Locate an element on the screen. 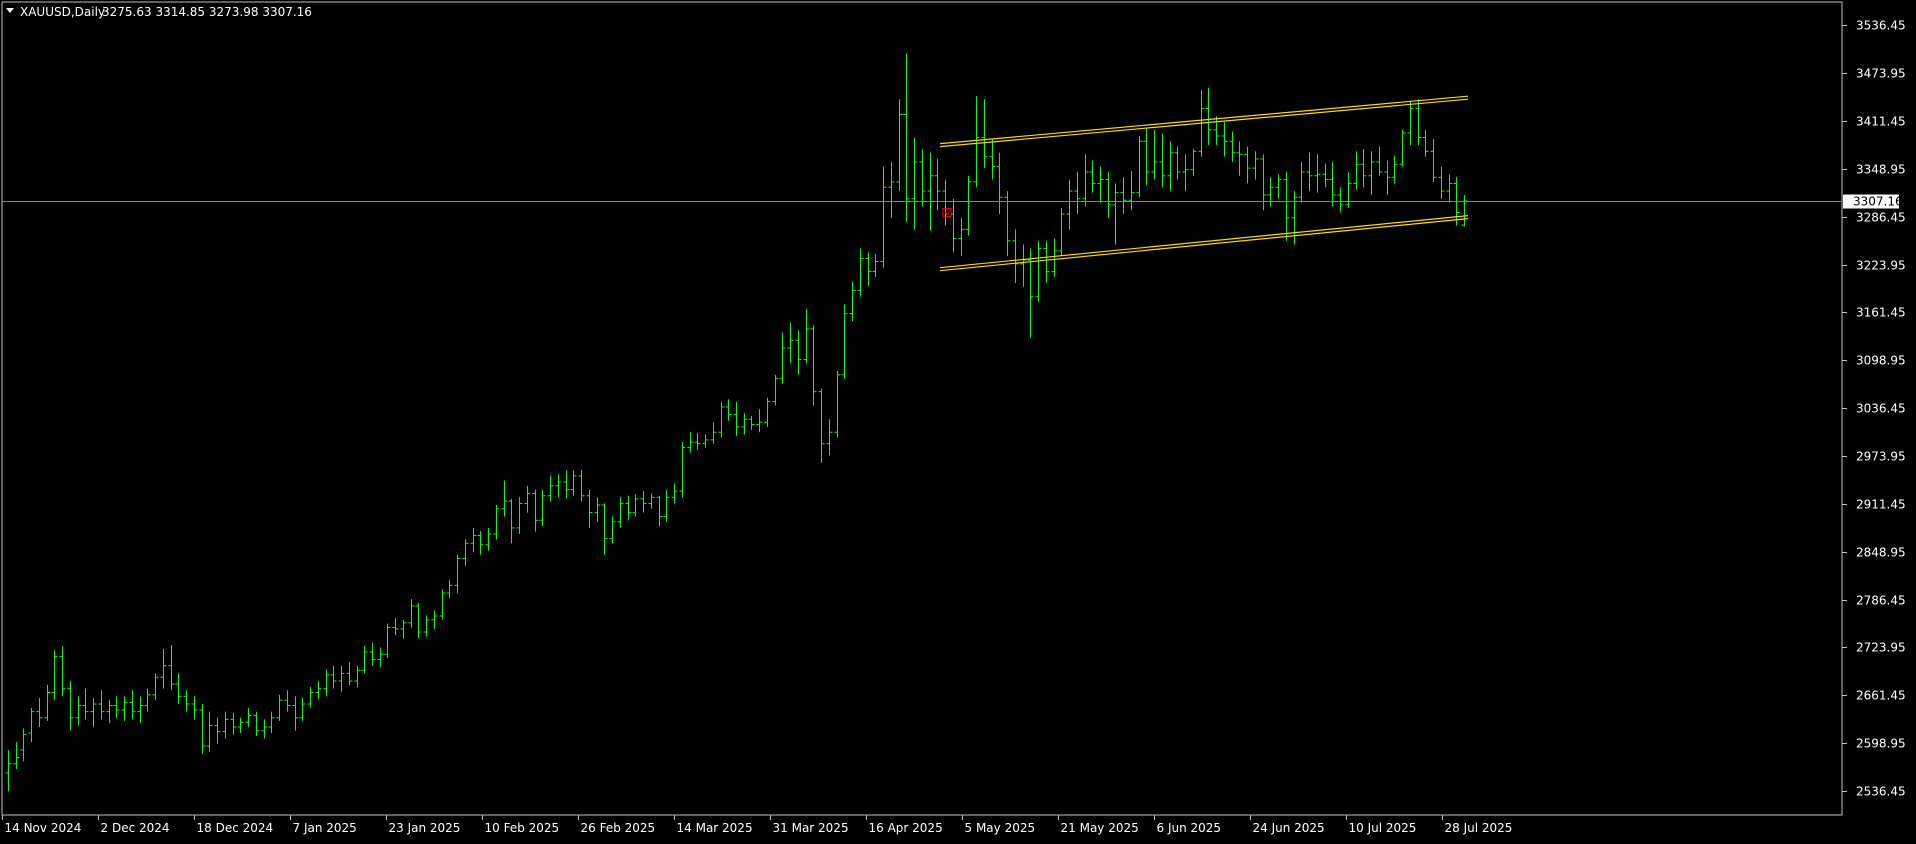  y-tick-label: 3161.45 is located at coordinates (1881, 313).